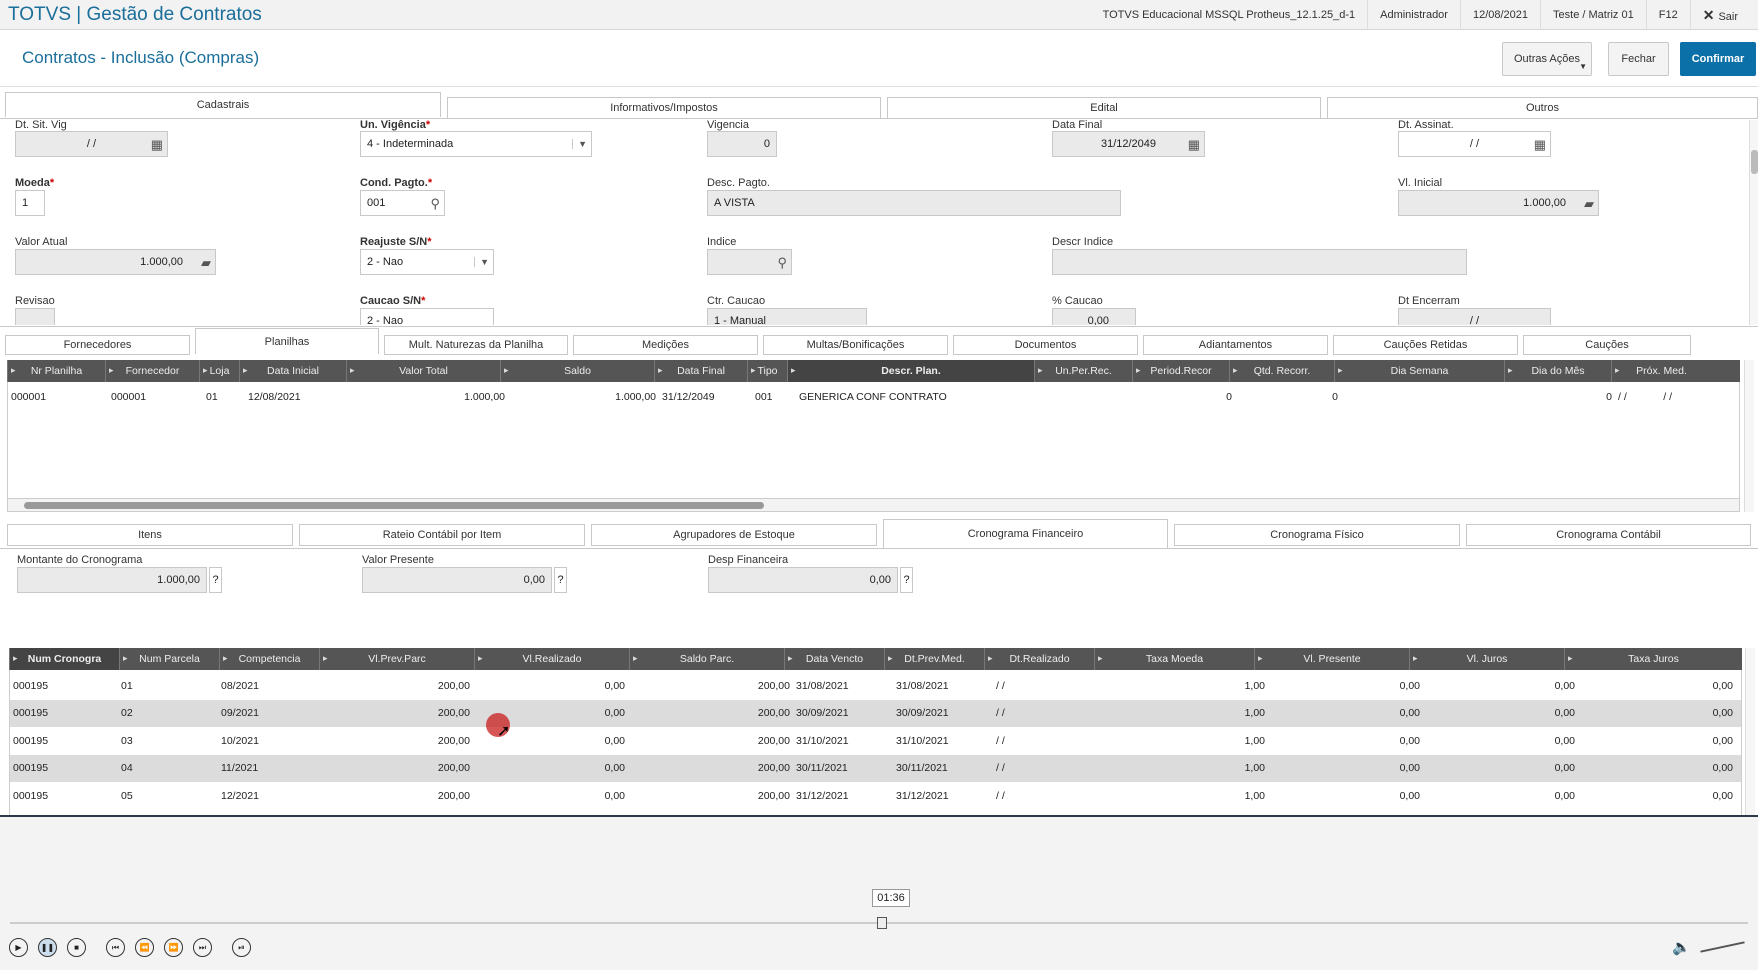  What do you see at coordinates (551, 659) in the screenshot?
I see `cronograma-col-header: ▸ Vl.Realizado` at bounding box center [551, 659].